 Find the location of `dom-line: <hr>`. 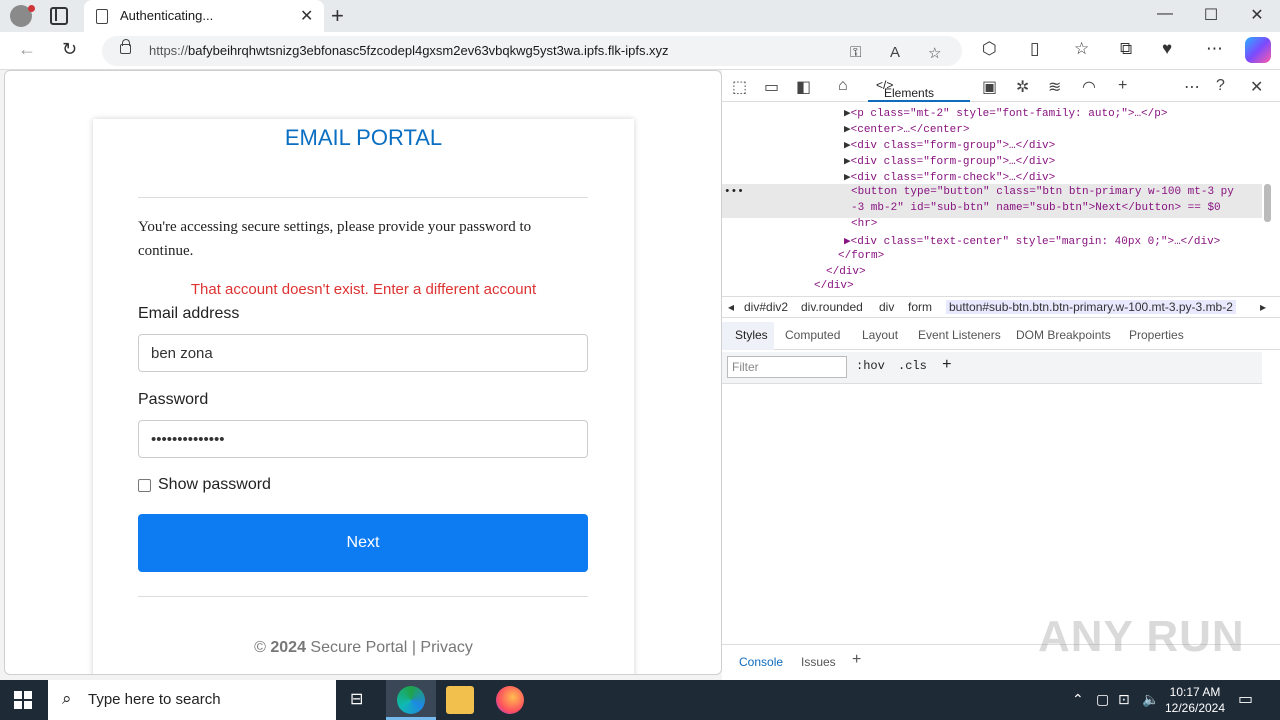

dom-line: <hr> is located at coordinates (864, 224).